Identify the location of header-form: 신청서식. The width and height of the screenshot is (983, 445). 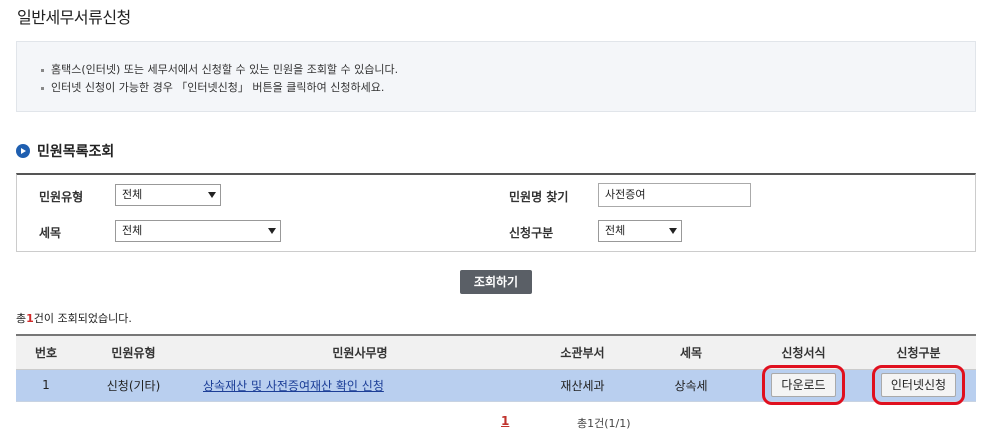
(803, 352).